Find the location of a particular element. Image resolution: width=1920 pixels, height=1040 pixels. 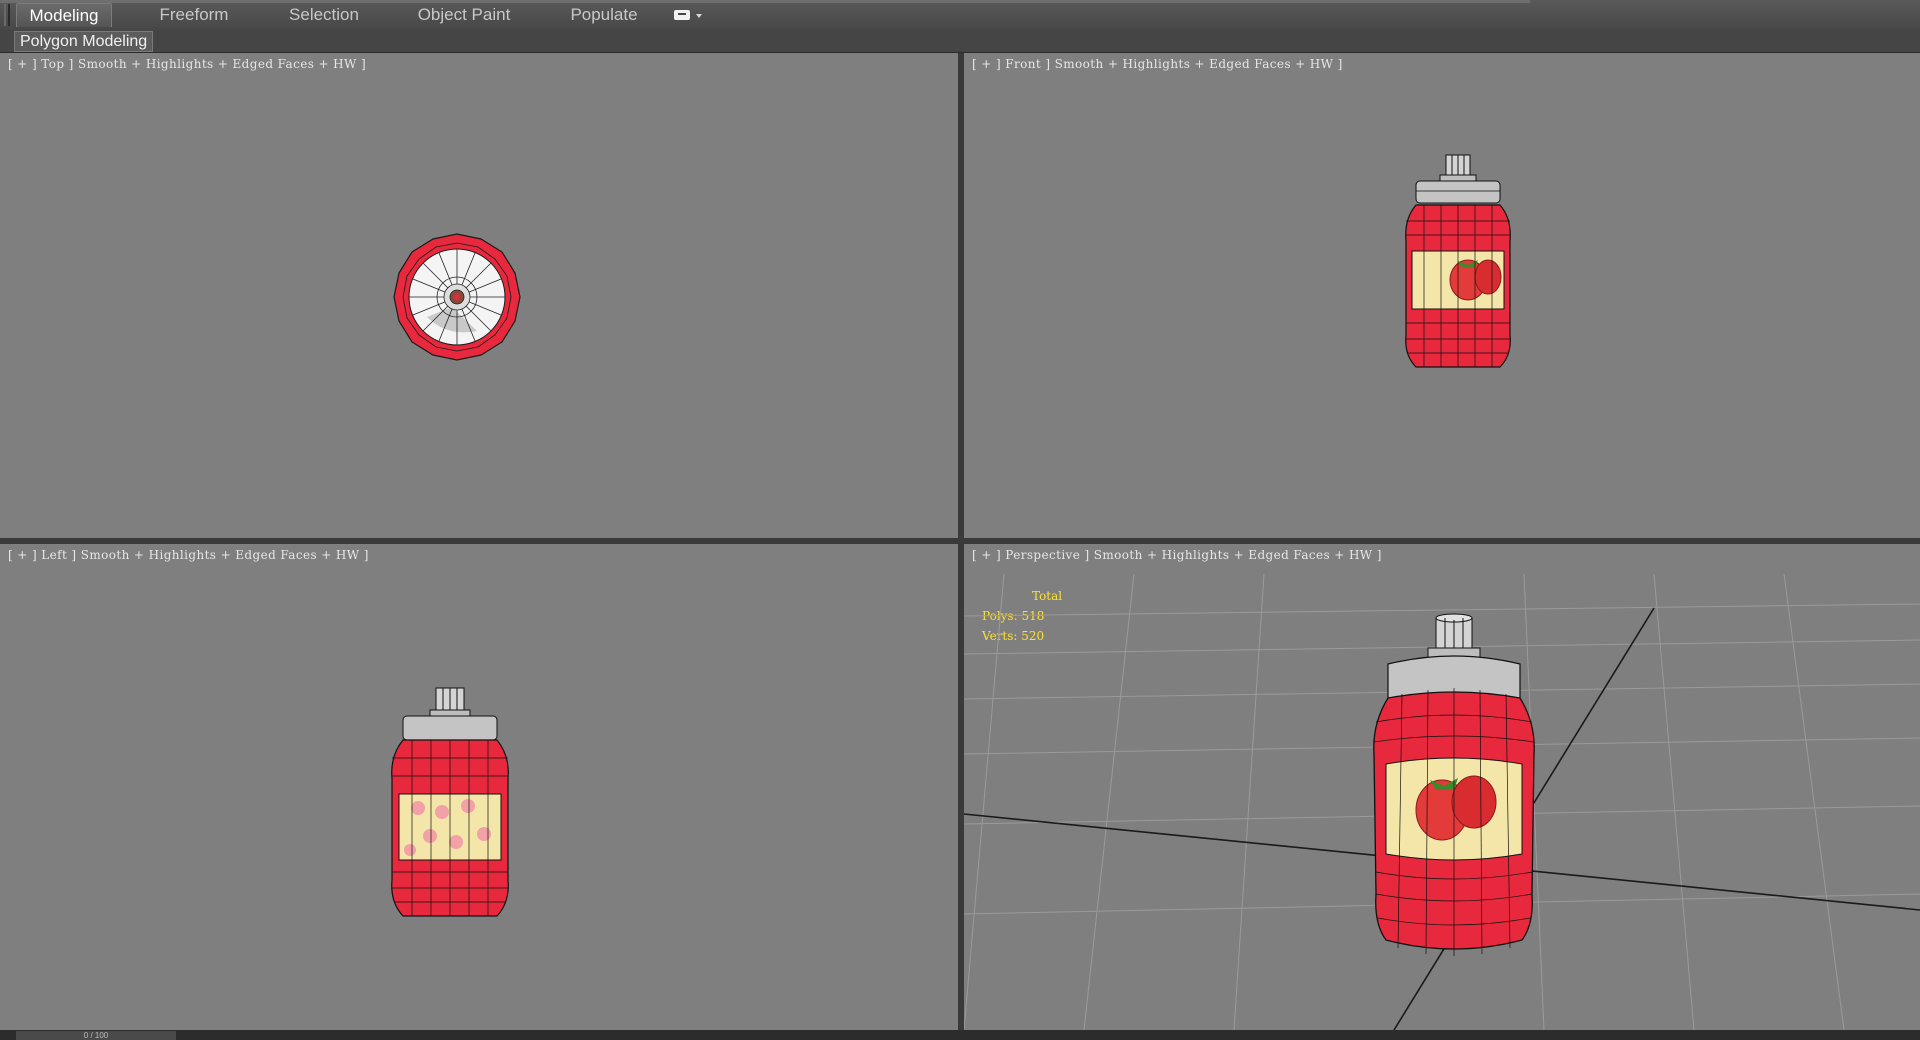

jar-front-view is located at coordinates (1458, 261).